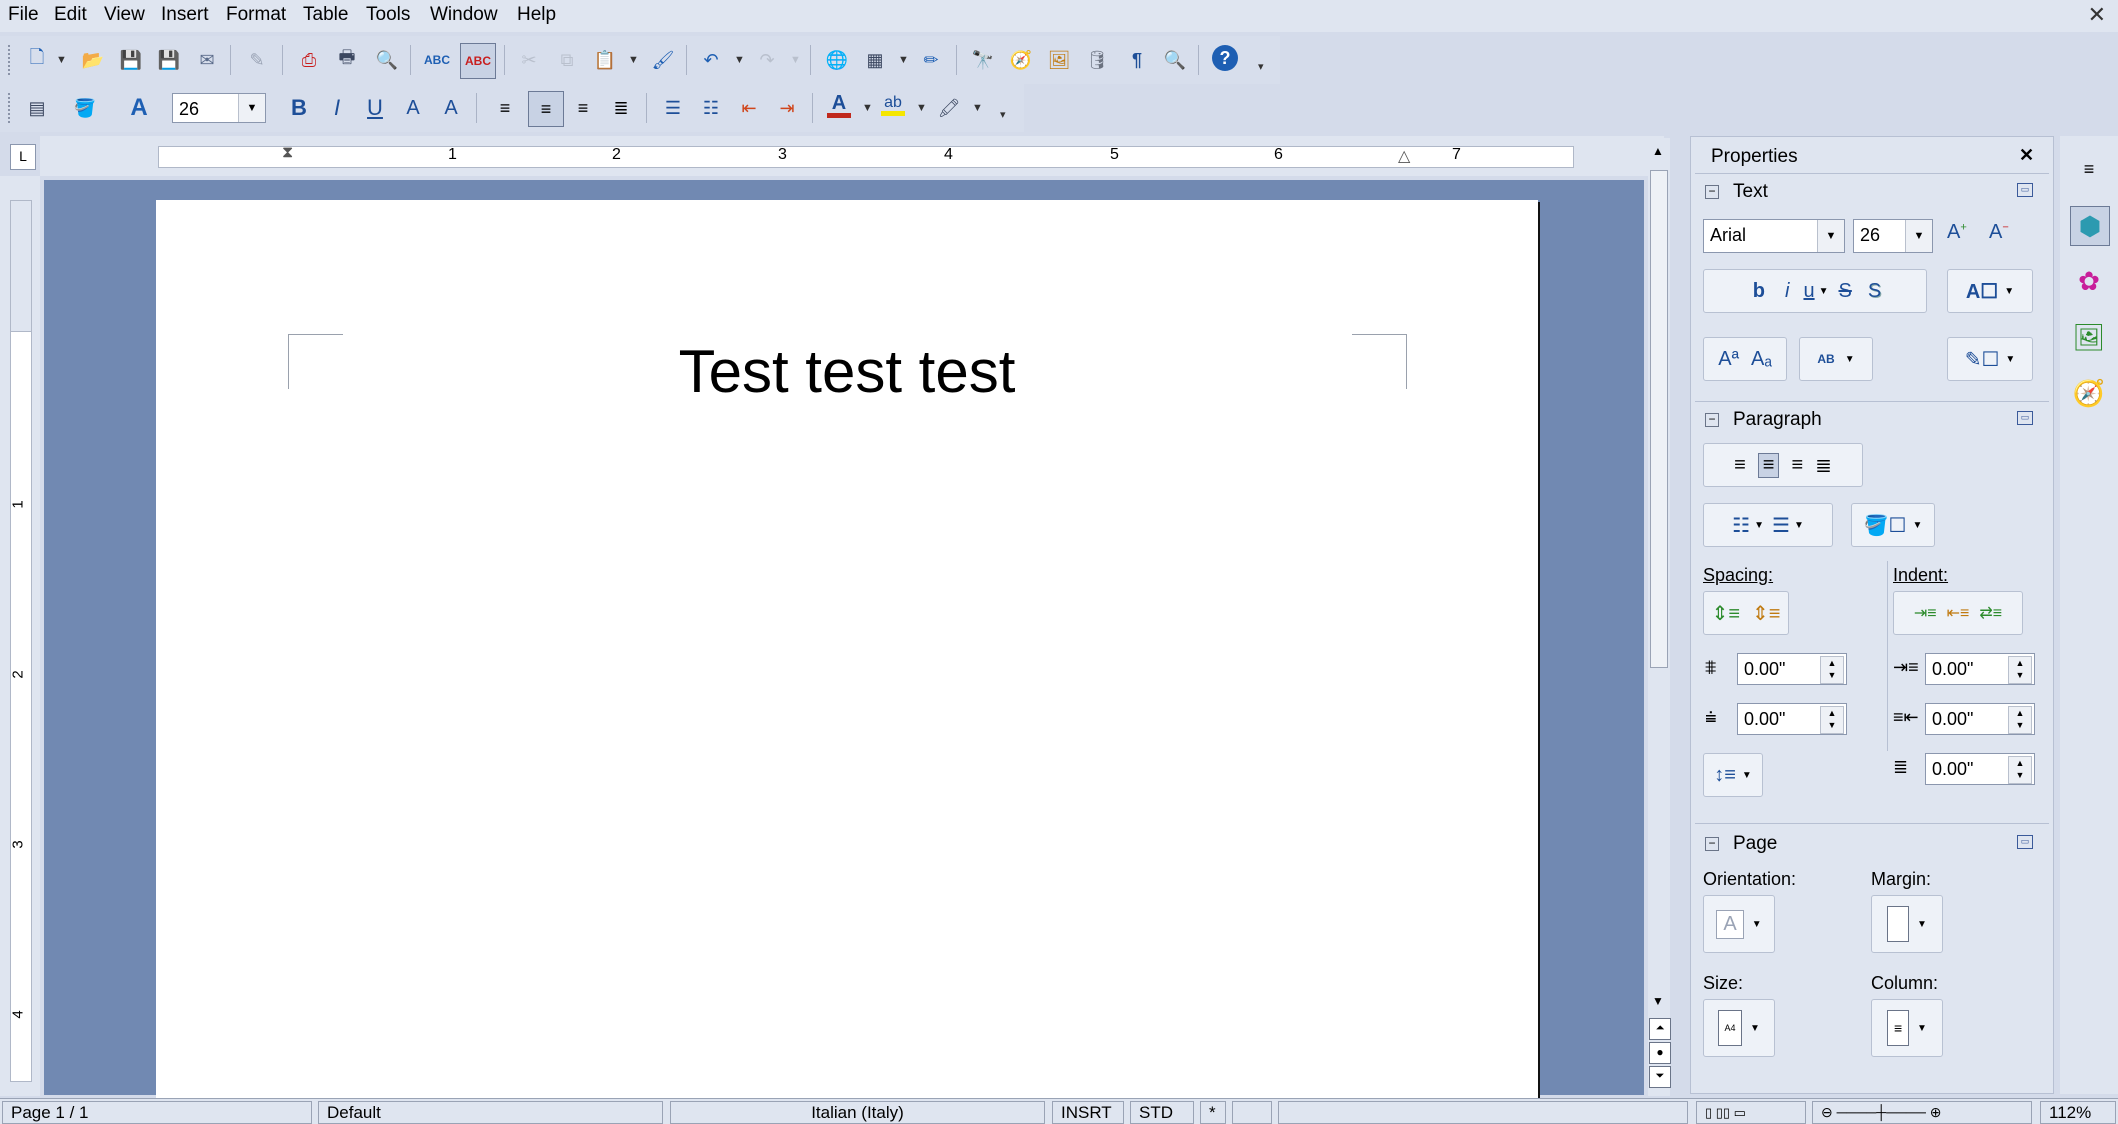  What do you see at coordinates (131, 60) in the screenshot?
I see `save-icon: 💾` at bounding box center [131, 60].